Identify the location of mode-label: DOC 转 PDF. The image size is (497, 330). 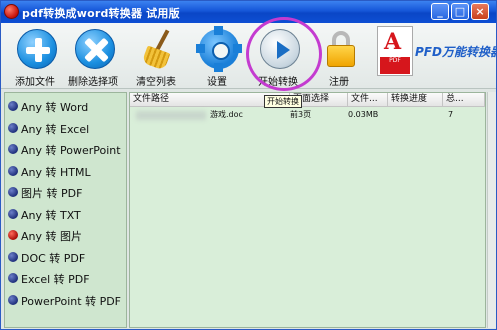
(53, 258).